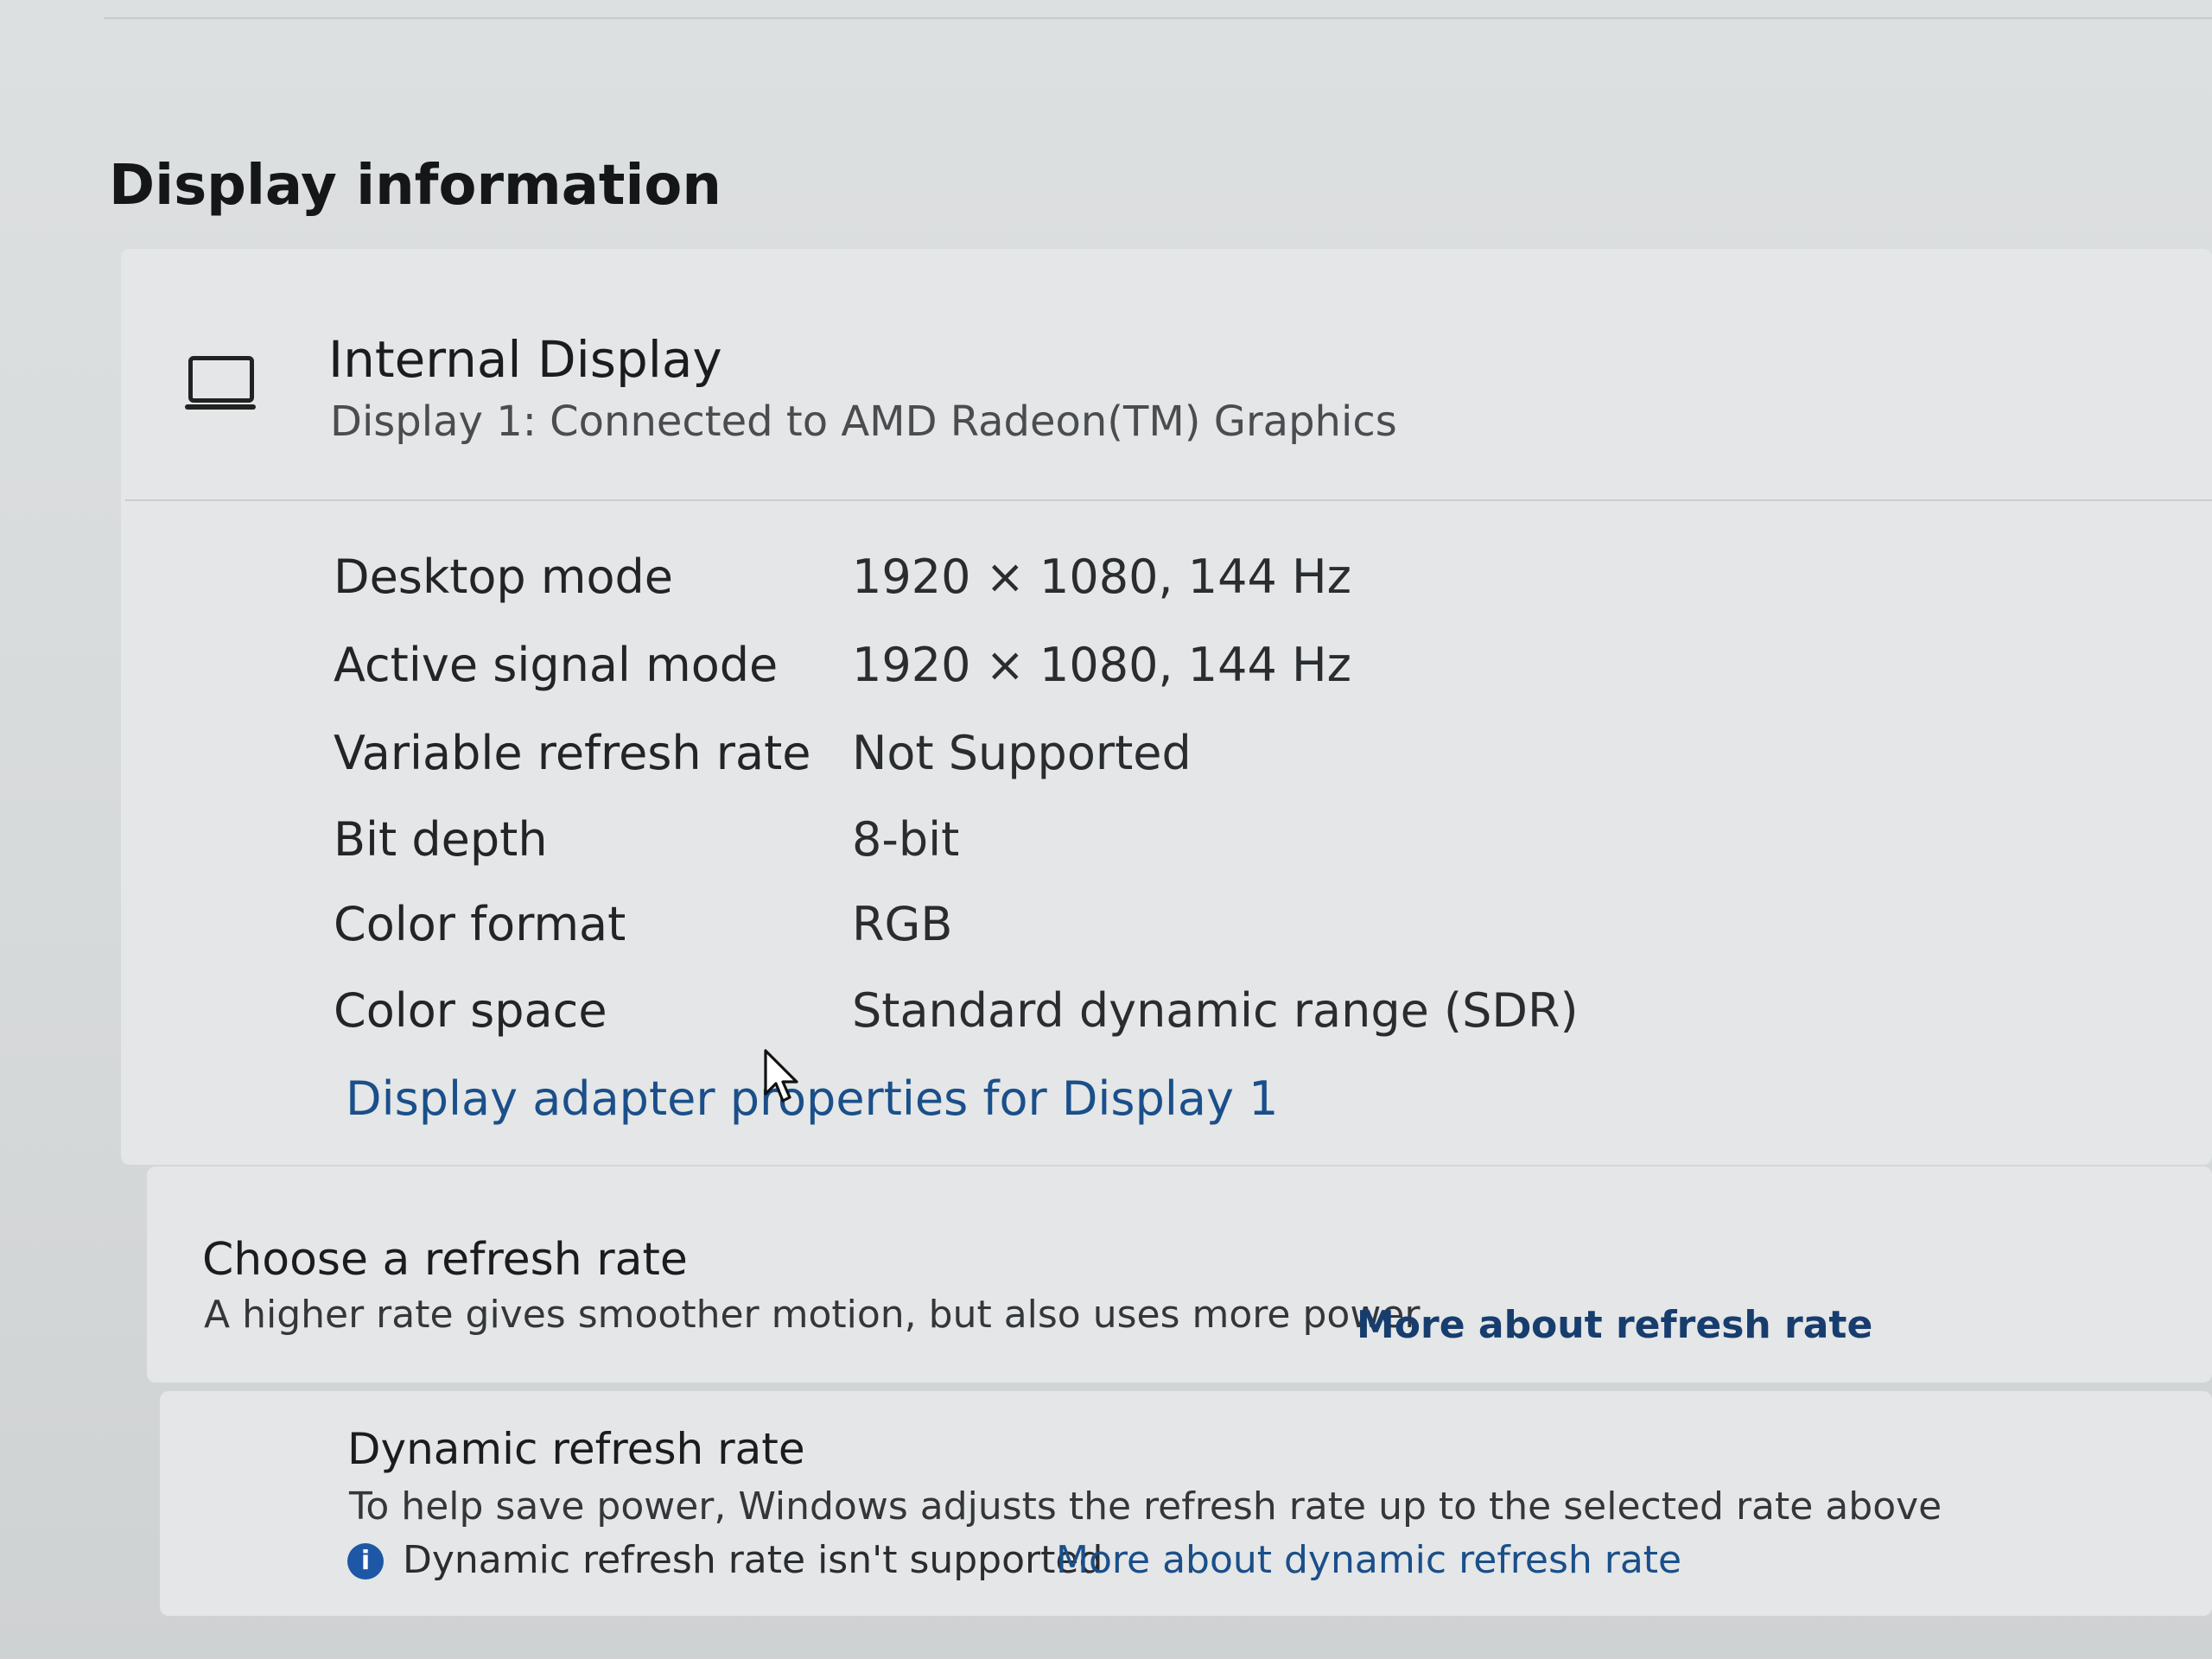  Describe the element at coordinates (906, 839) in the screenshot. I see `info-value: 8-bit` at that location.